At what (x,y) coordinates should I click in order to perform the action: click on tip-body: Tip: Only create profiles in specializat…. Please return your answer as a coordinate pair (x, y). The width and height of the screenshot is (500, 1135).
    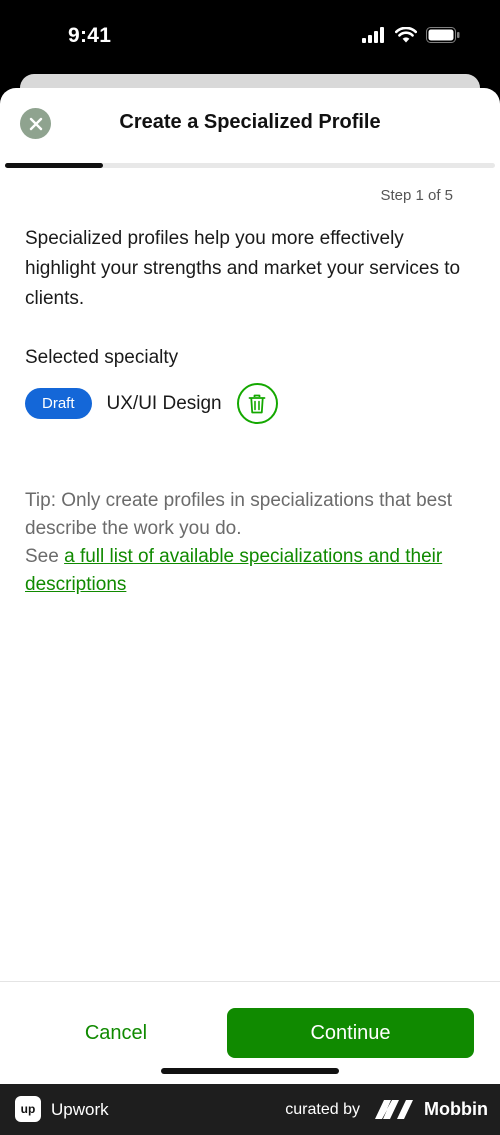
    Looking at the image, I should click on (238, 514).